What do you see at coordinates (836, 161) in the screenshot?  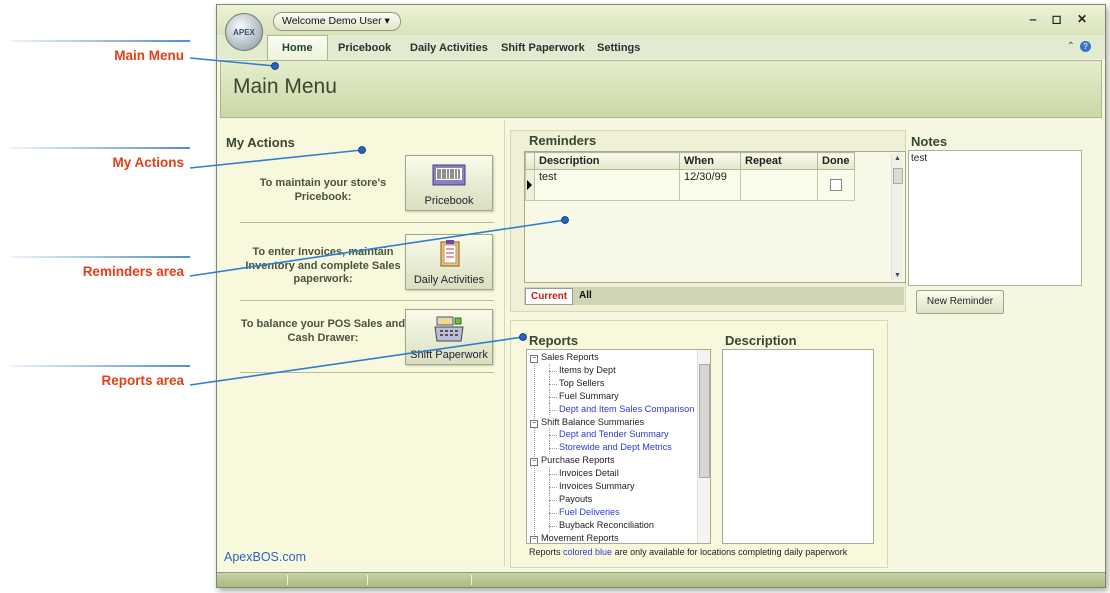 I see `column-header-done: Done` at bounding box center [836, 161].